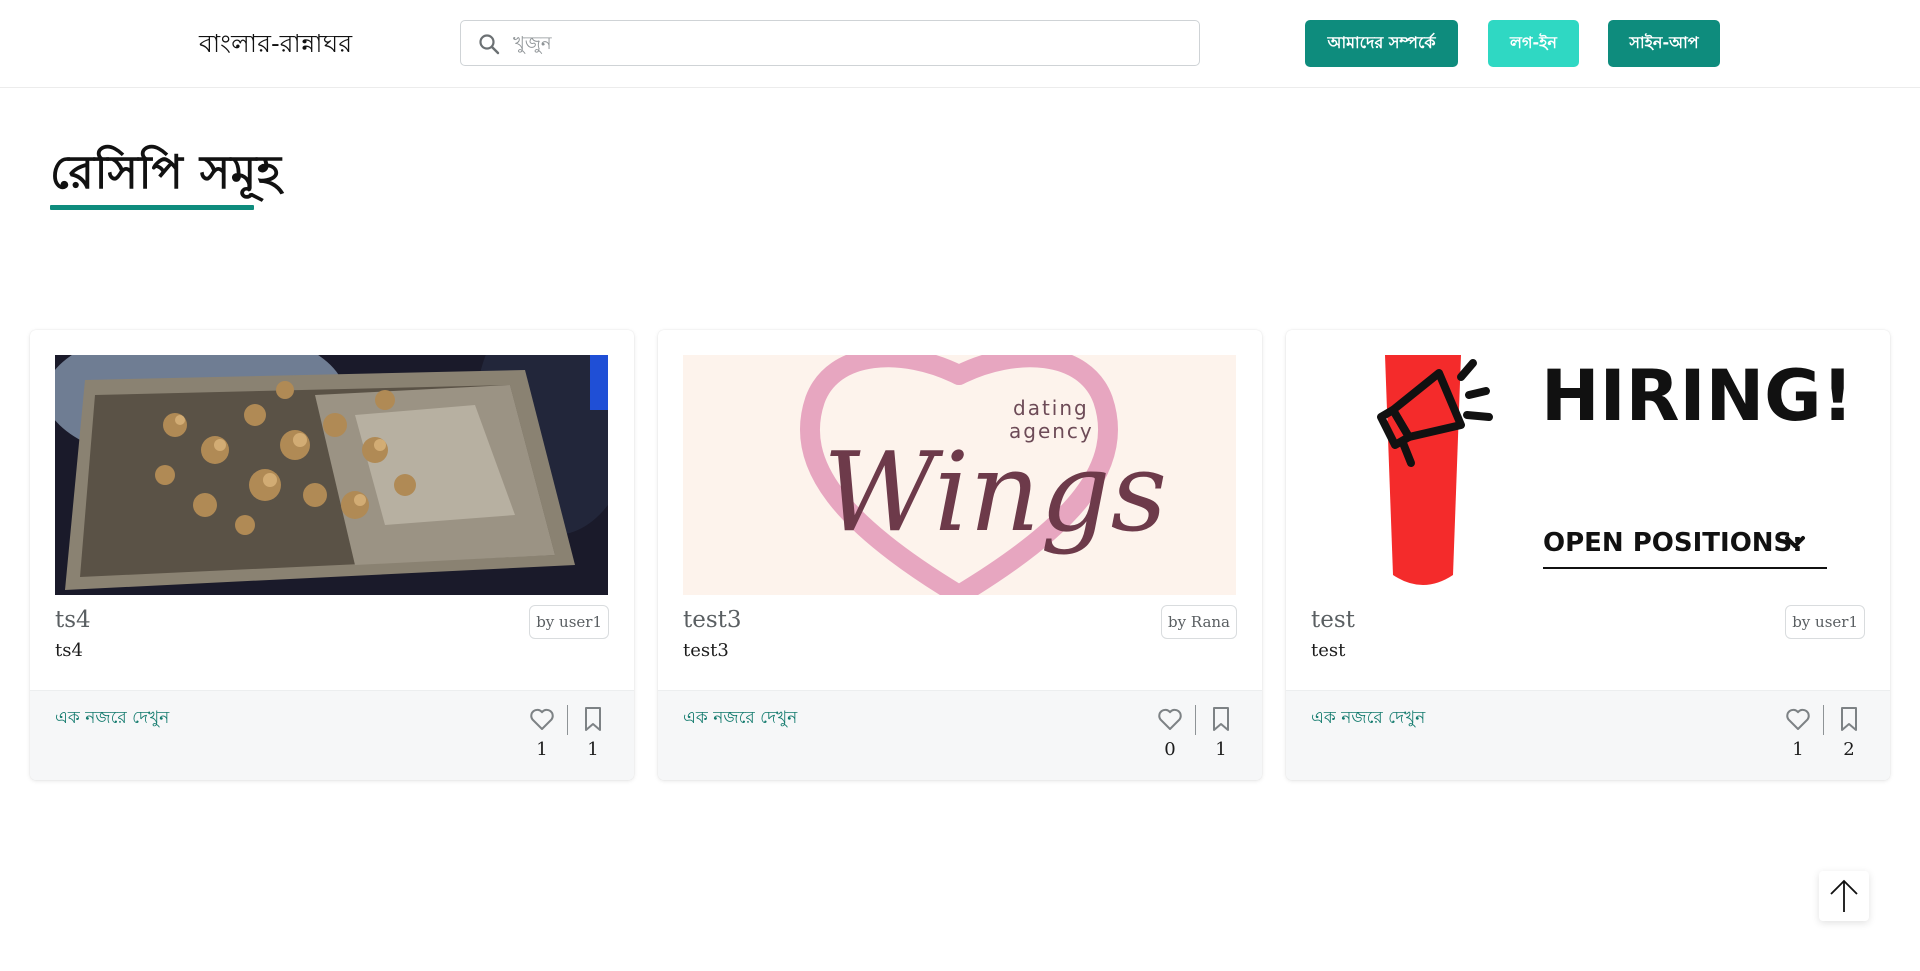 Image resolution: width=1920 pixels, height=971 pixels. I want to click on save-count: 2, so click(1849, 749).